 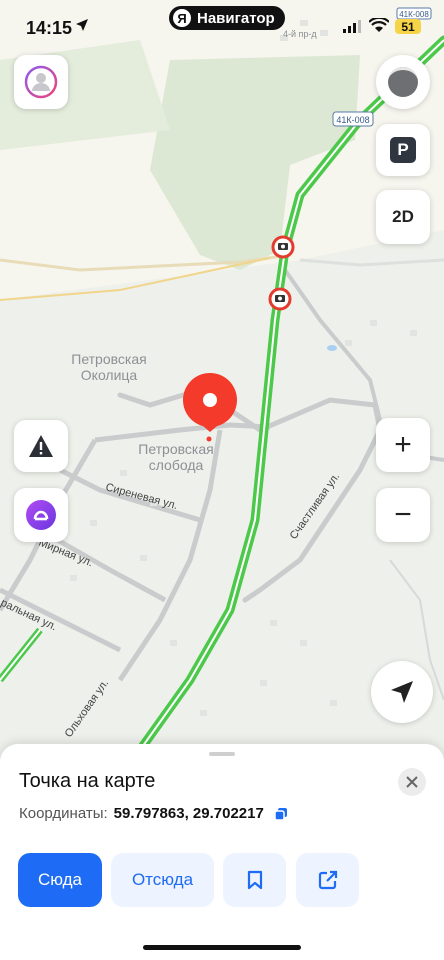 I want to click on home-indicator, so click(x=222, y=947).